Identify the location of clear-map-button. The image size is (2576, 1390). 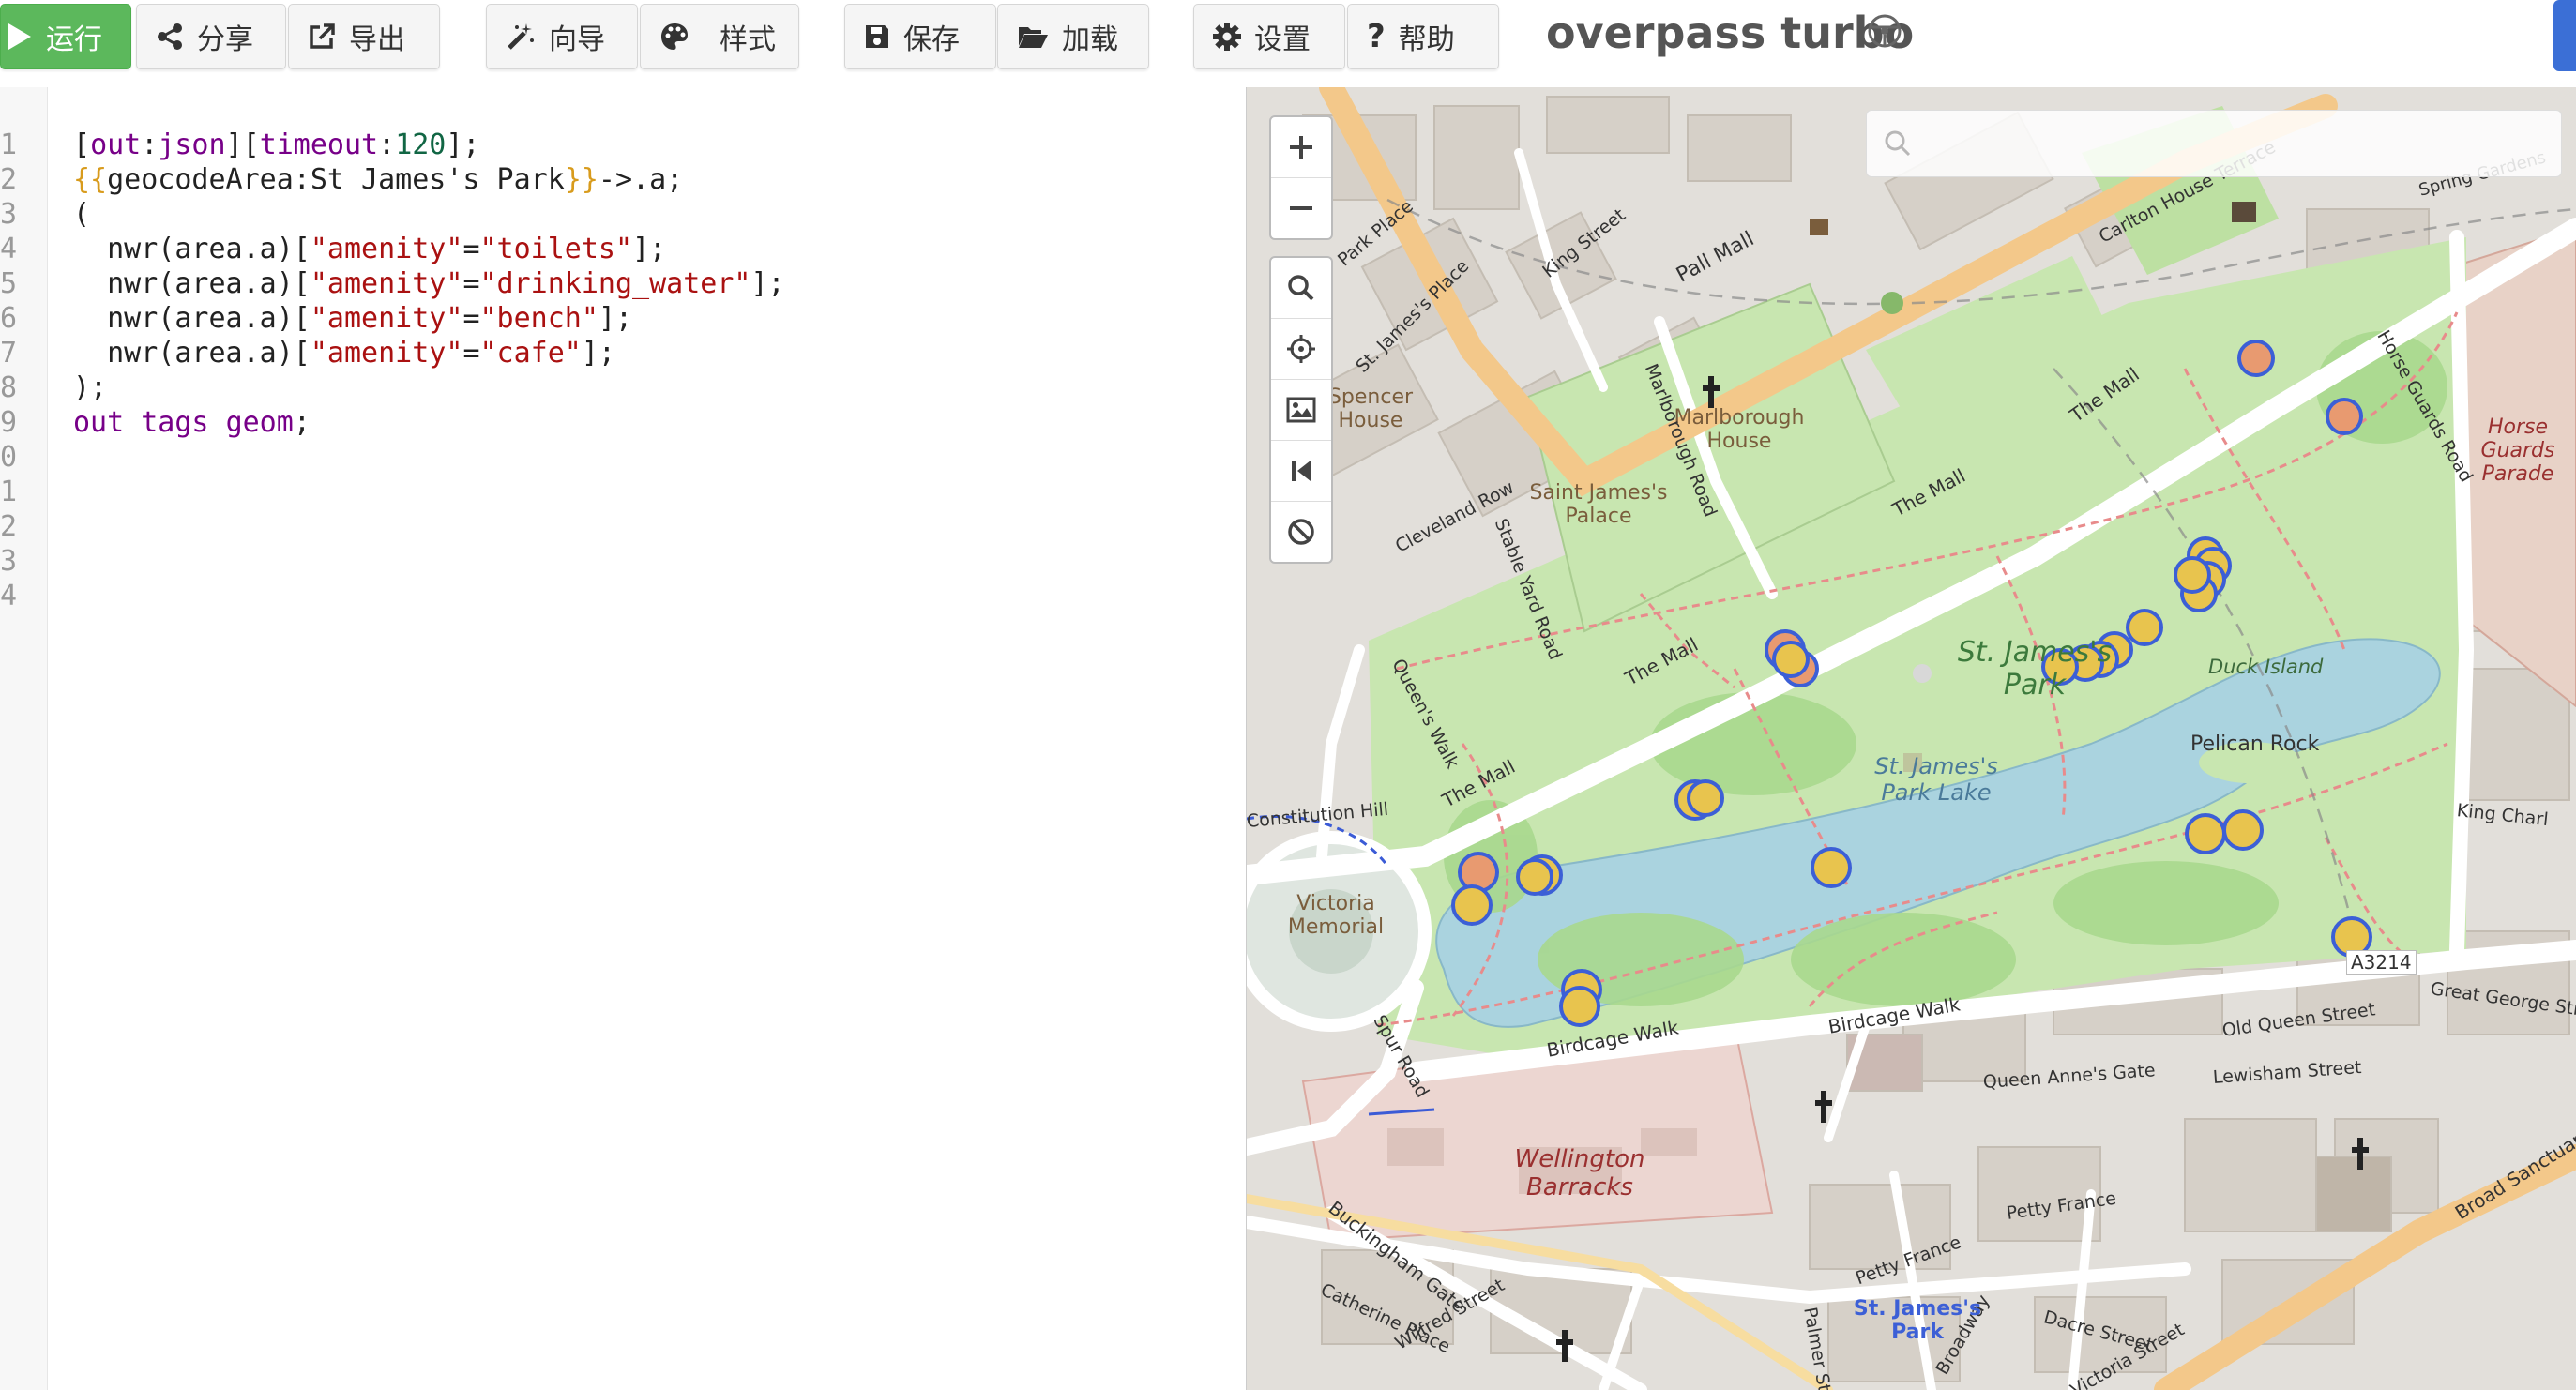
(1301, 532).